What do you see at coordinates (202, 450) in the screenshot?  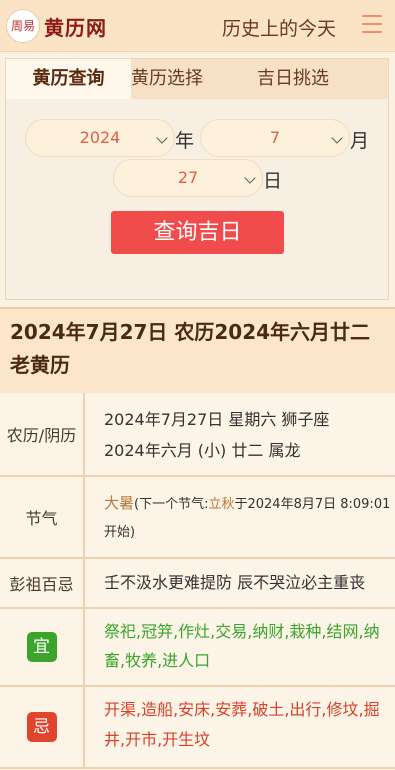 I see `lunar-date-line: 2024年六月 (小) 廿二 属龙` at bounding box center [202, 450].